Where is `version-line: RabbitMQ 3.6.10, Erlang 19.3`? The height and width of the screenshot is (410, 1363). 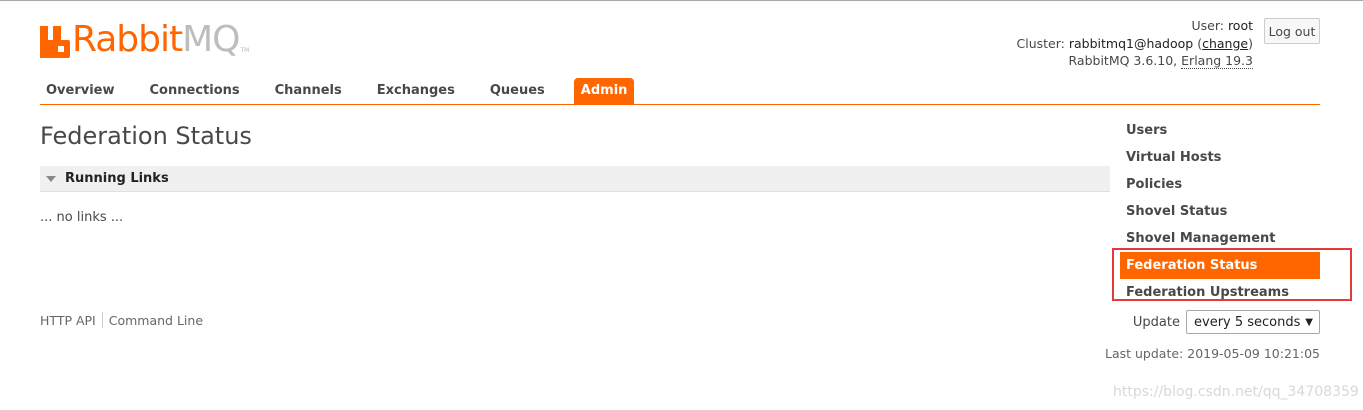 version-line: RabbitMQ 3.6.10, Erlang 19.3 is located at coordinates (1135, 61).